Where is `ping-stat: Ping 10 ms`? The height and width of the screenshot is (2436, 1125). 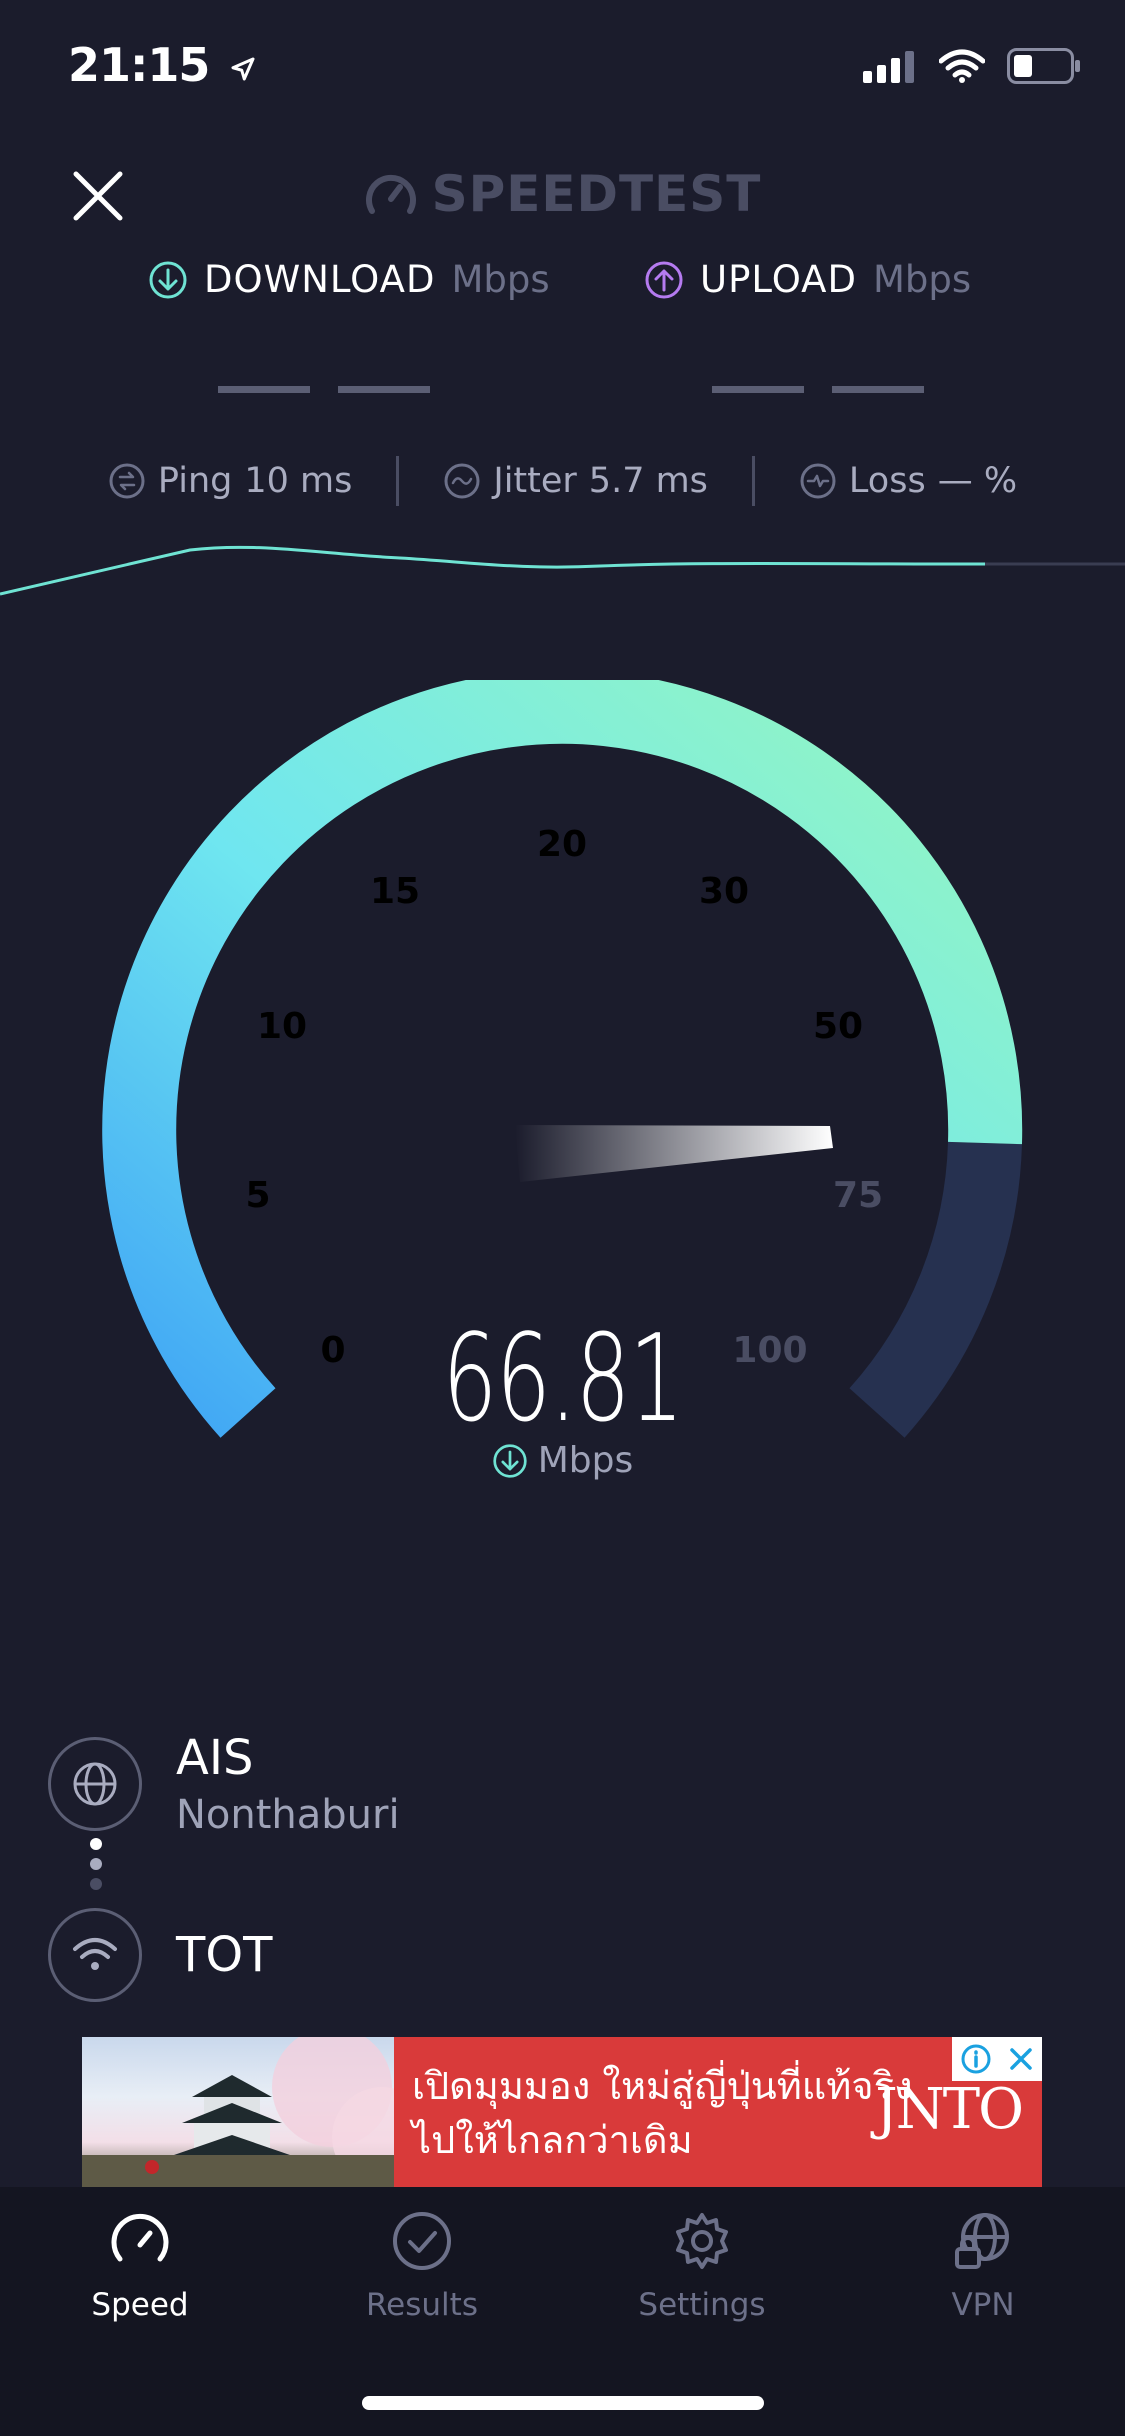 ping-stat: Ping 10 ms is located at coordinates (230, 481).